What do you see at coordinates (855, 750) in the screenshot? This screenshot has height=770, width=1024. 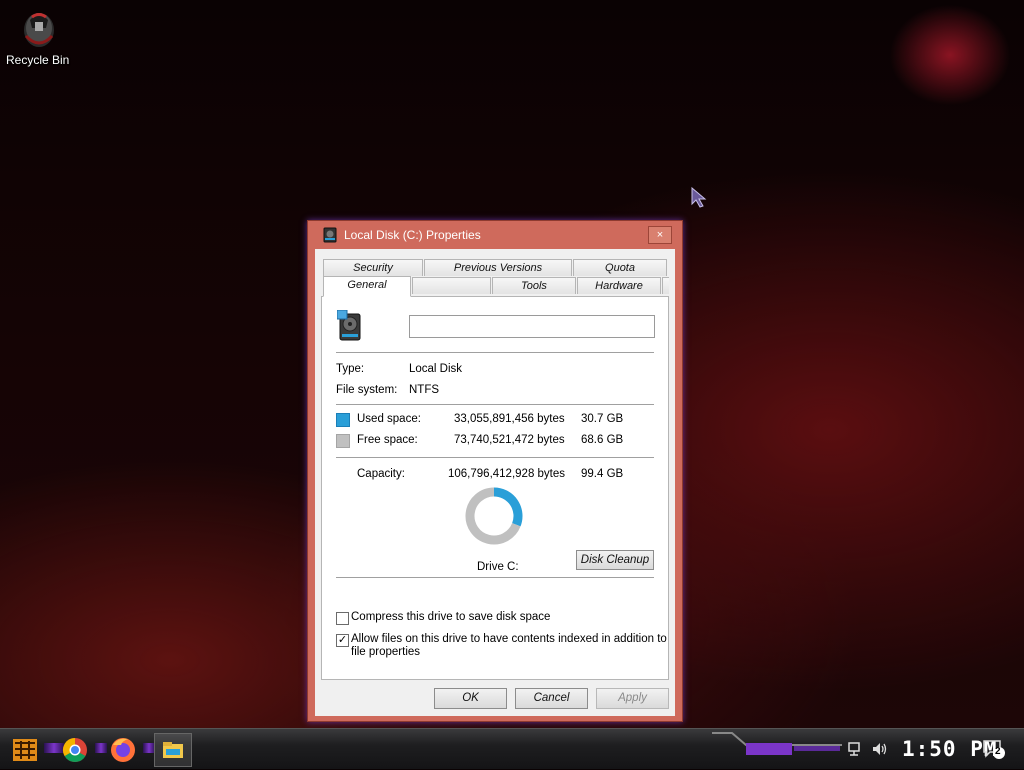 I see `network-icon` at bounding box center [855, 750].